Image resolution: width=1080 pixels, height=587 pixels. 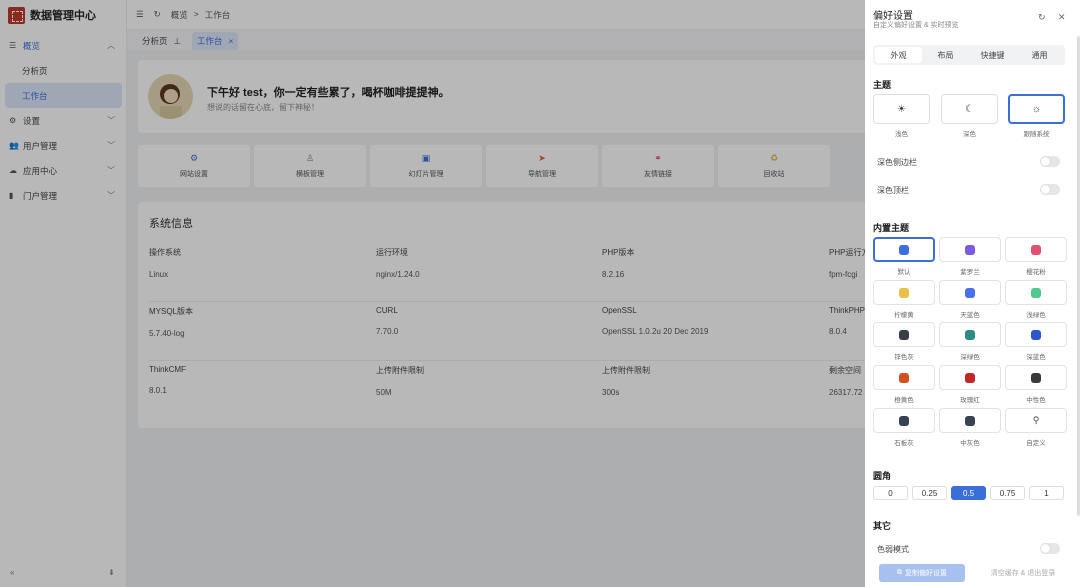 I want to click on other-section-title: 其它, so click(x=882, y=526).